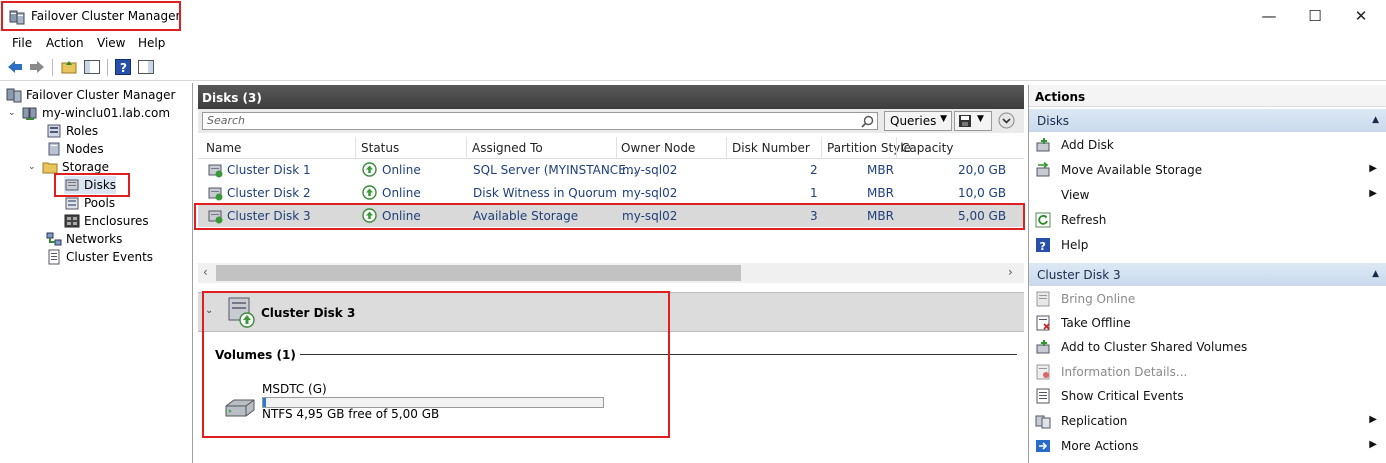 The width and height of the screenshot is (1386, 463). What do you see at coordinates (1269, 16) in the screenshot?
I see `minimize-button: —` at bounding box center [1269, 16].